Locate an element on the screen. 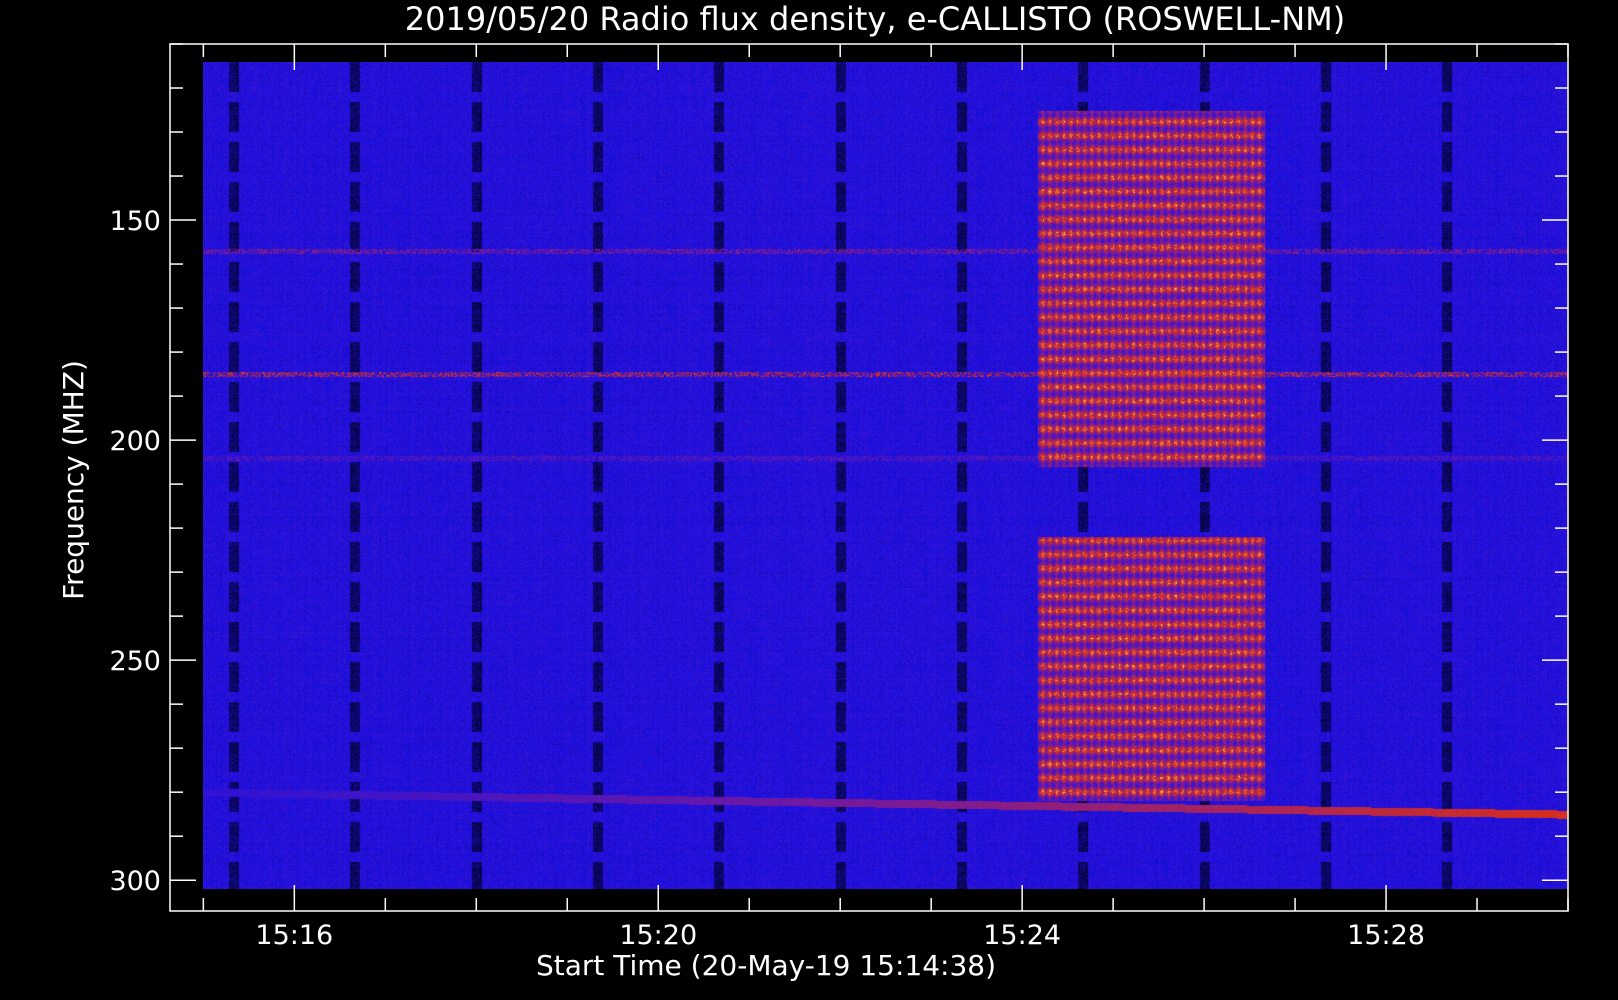 The height and width of the screenshot is (1000, 1618). x-tick-label: 15:20 is located at coordinates (658, 935).